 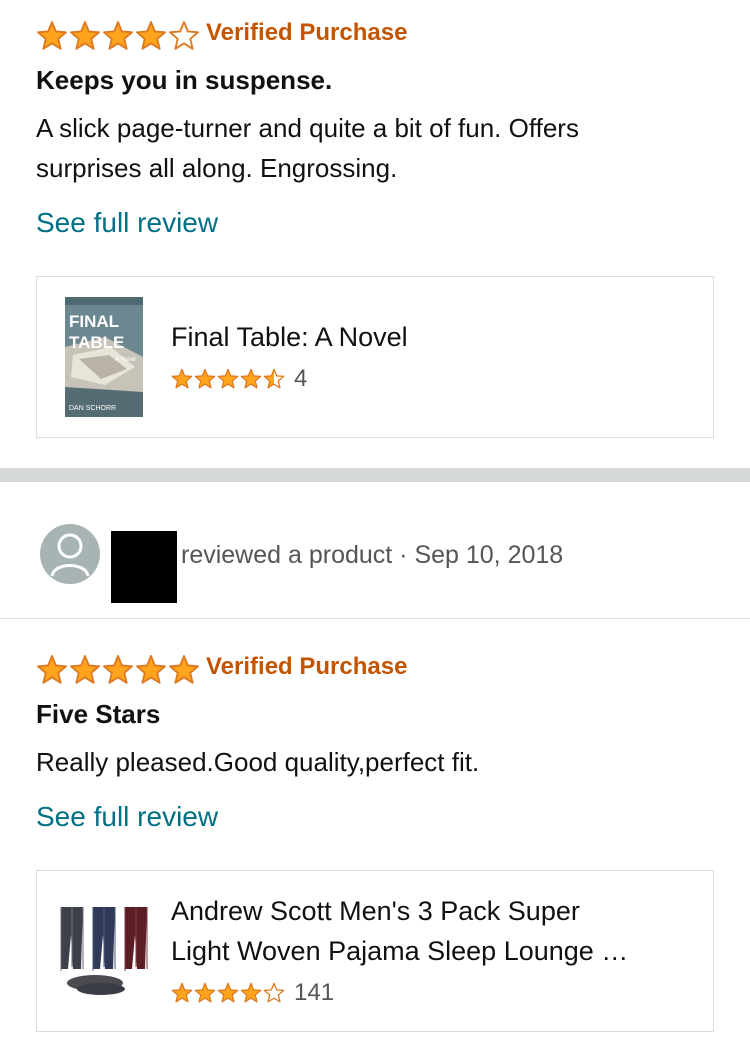 What do you see at coordinates (217, 168) in the screenshot?
I see `review-body-line: surprises all along. Engrossing.` at bounding box center [217, 168].